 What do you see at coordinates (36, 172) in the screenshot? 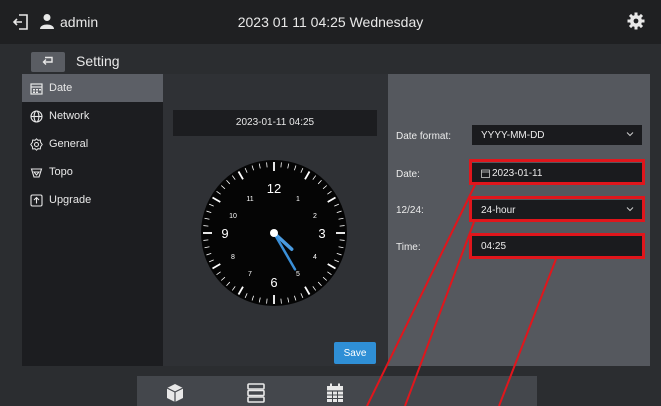
I see `topology-icon` at bounding box center [36, 172].